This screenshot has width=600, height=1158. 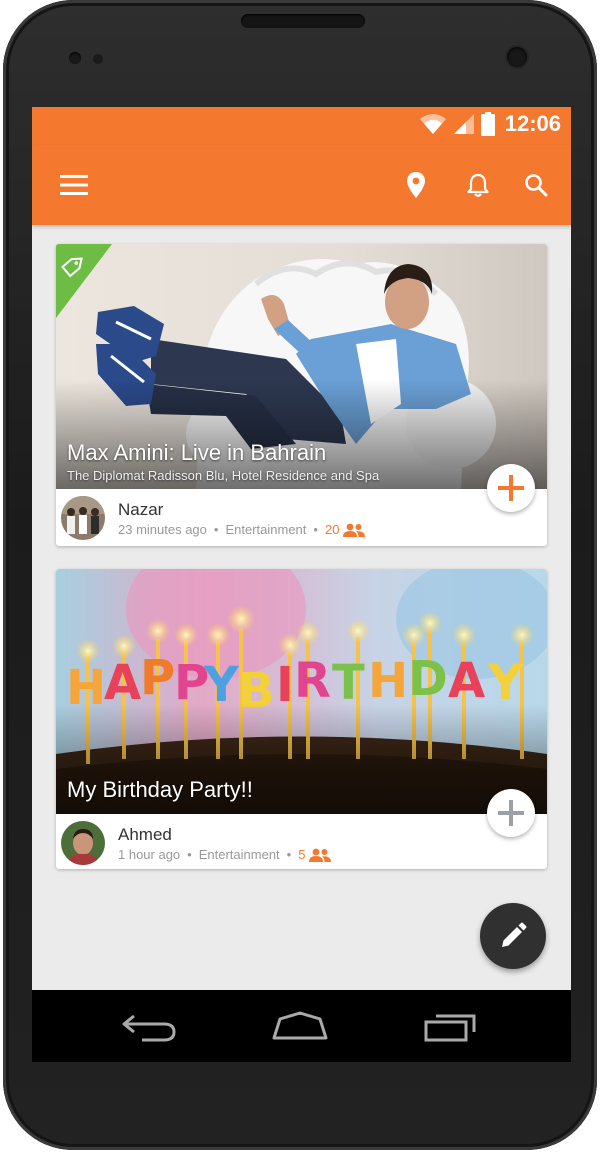 I want to click on bell-icon, so click(x=478, y=185).